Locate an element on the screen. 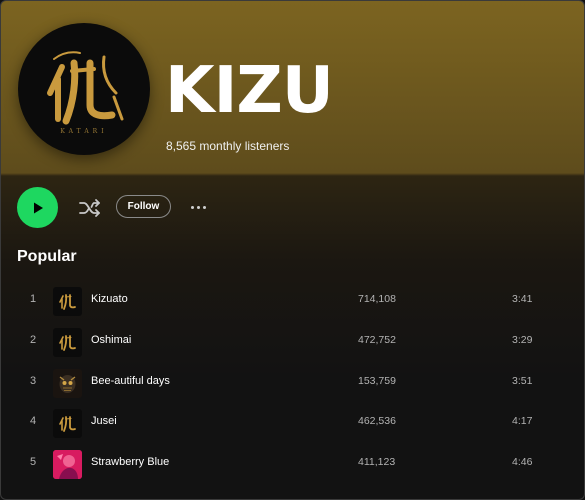  track-number: 3 is located at coordinates (33, 381).